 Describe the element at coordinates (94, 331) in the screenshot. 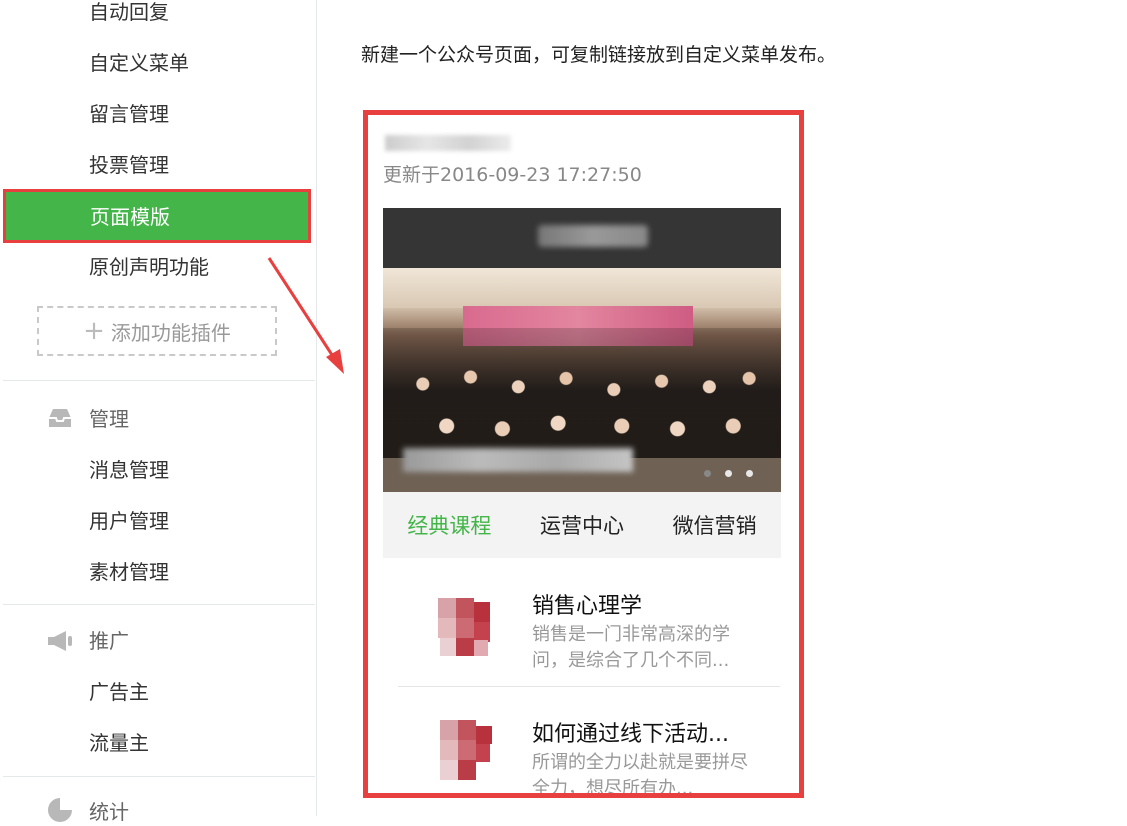

I see `plus-icon: +` at that location.